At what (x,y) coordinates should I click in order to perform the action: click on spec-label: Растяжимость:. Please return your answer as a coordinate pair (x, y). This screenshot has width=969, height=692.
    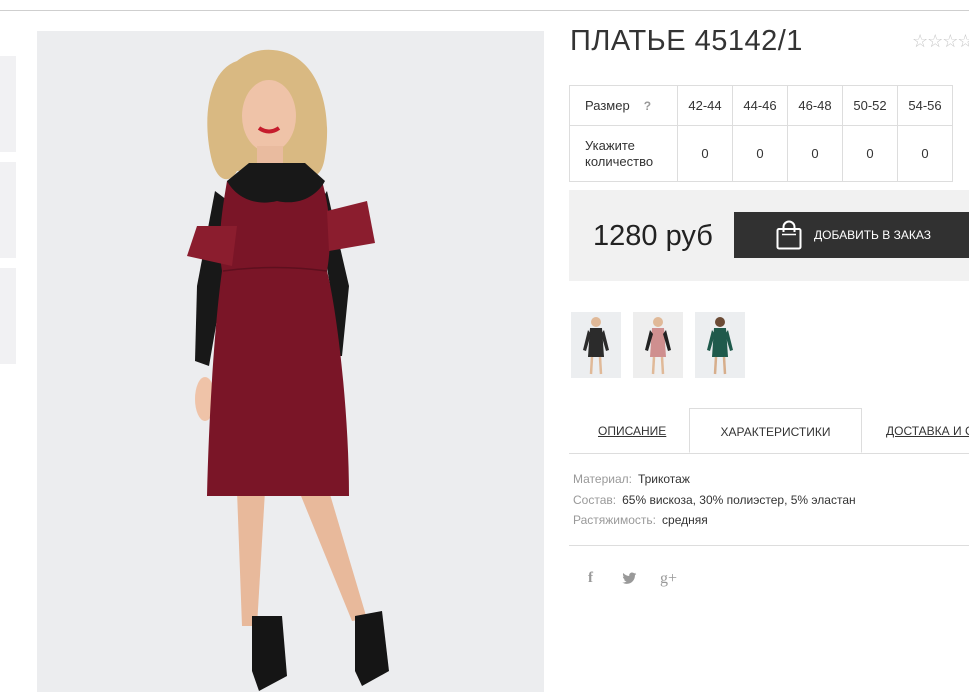
    Looking at the image, I should click on (615, 520).